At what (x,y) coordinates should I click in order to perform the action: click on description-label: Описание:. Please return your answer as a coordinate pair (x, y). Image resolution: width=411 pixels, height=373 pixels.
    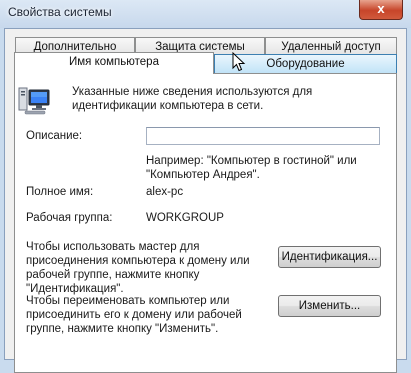
    Looking at the image, I should click on (54, 136).